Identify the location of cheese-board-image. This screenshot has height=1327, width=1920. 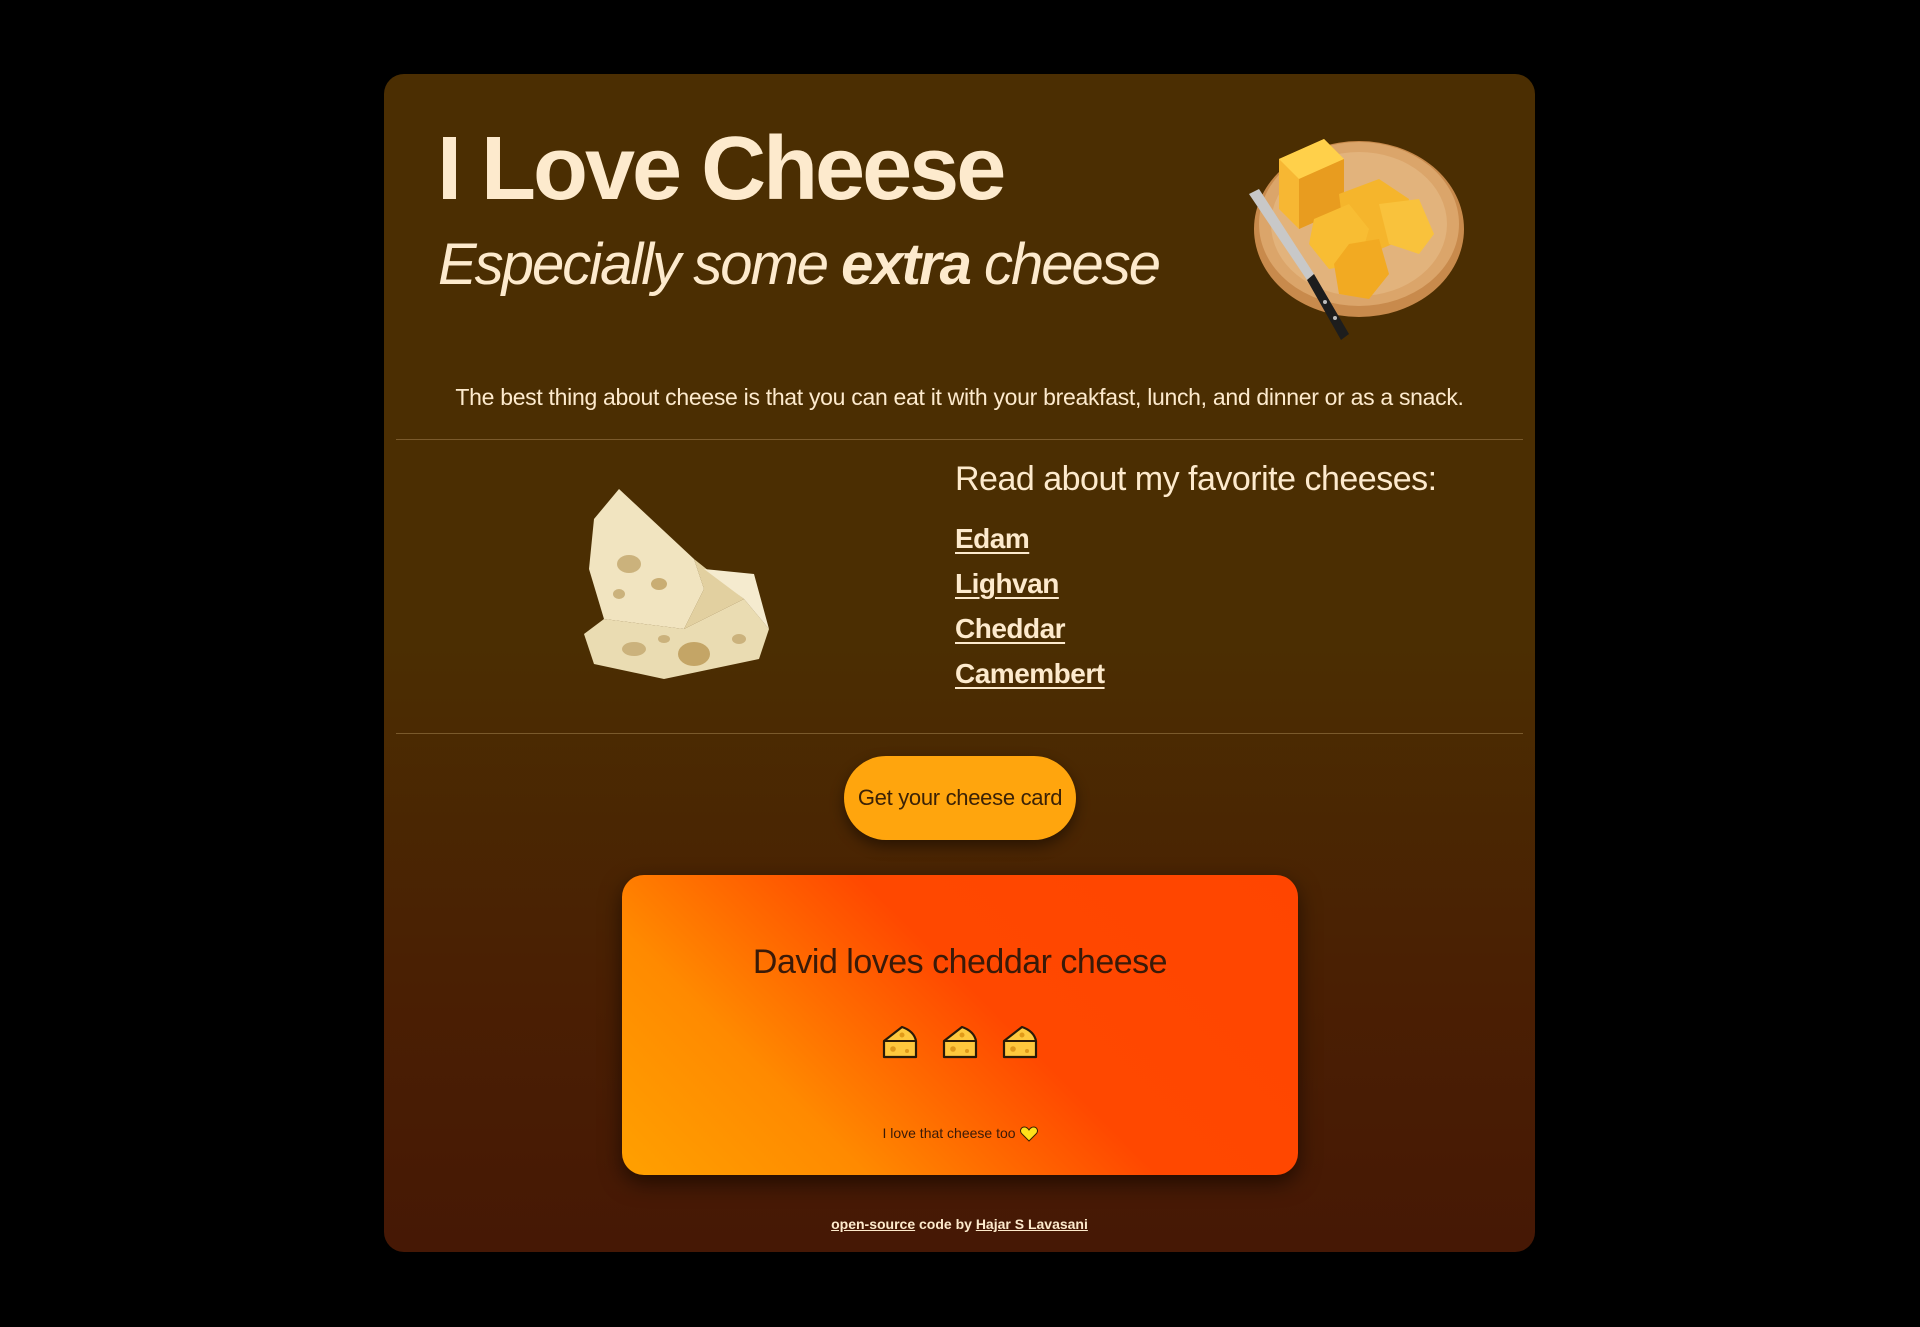
(1356, 239).